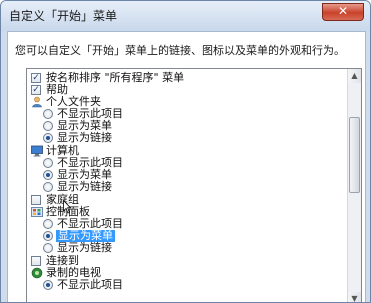 Image resolution: width=371 pixels, height=303 pixels. What do you see at coordinates (48, 126) in the screenshot?
I see `personal-folder-radio-menu` at bounding box center [48, 126].